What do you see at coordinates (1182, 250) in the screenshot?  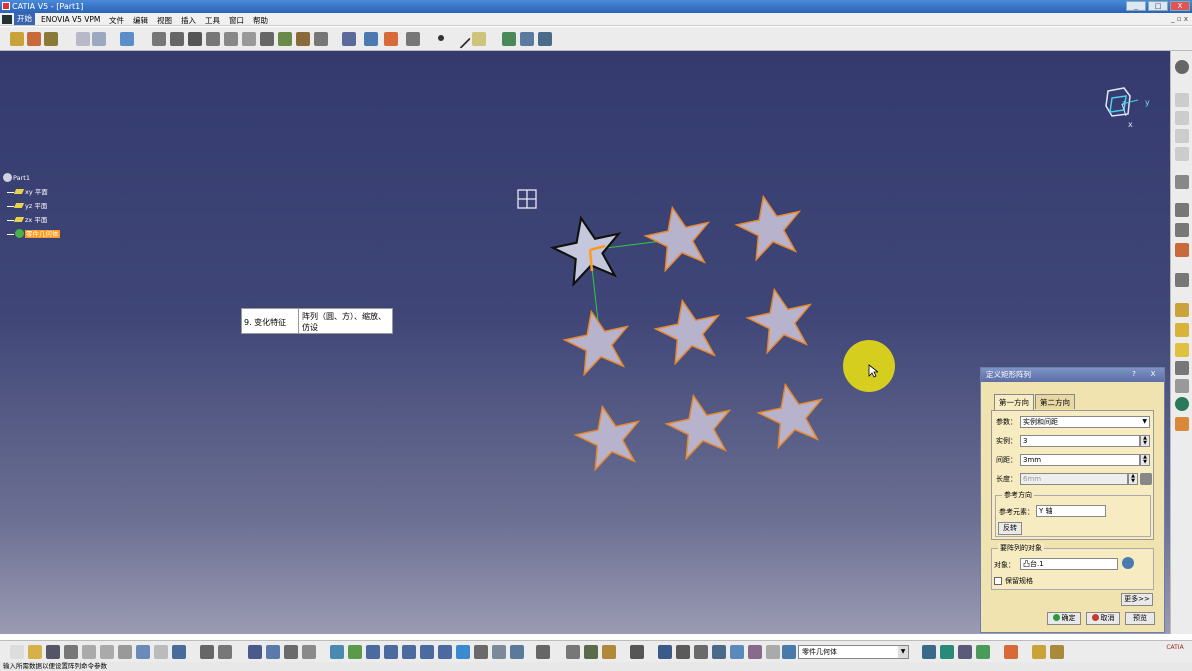 I see `hole-icon` at bounding box center [1182, 250].